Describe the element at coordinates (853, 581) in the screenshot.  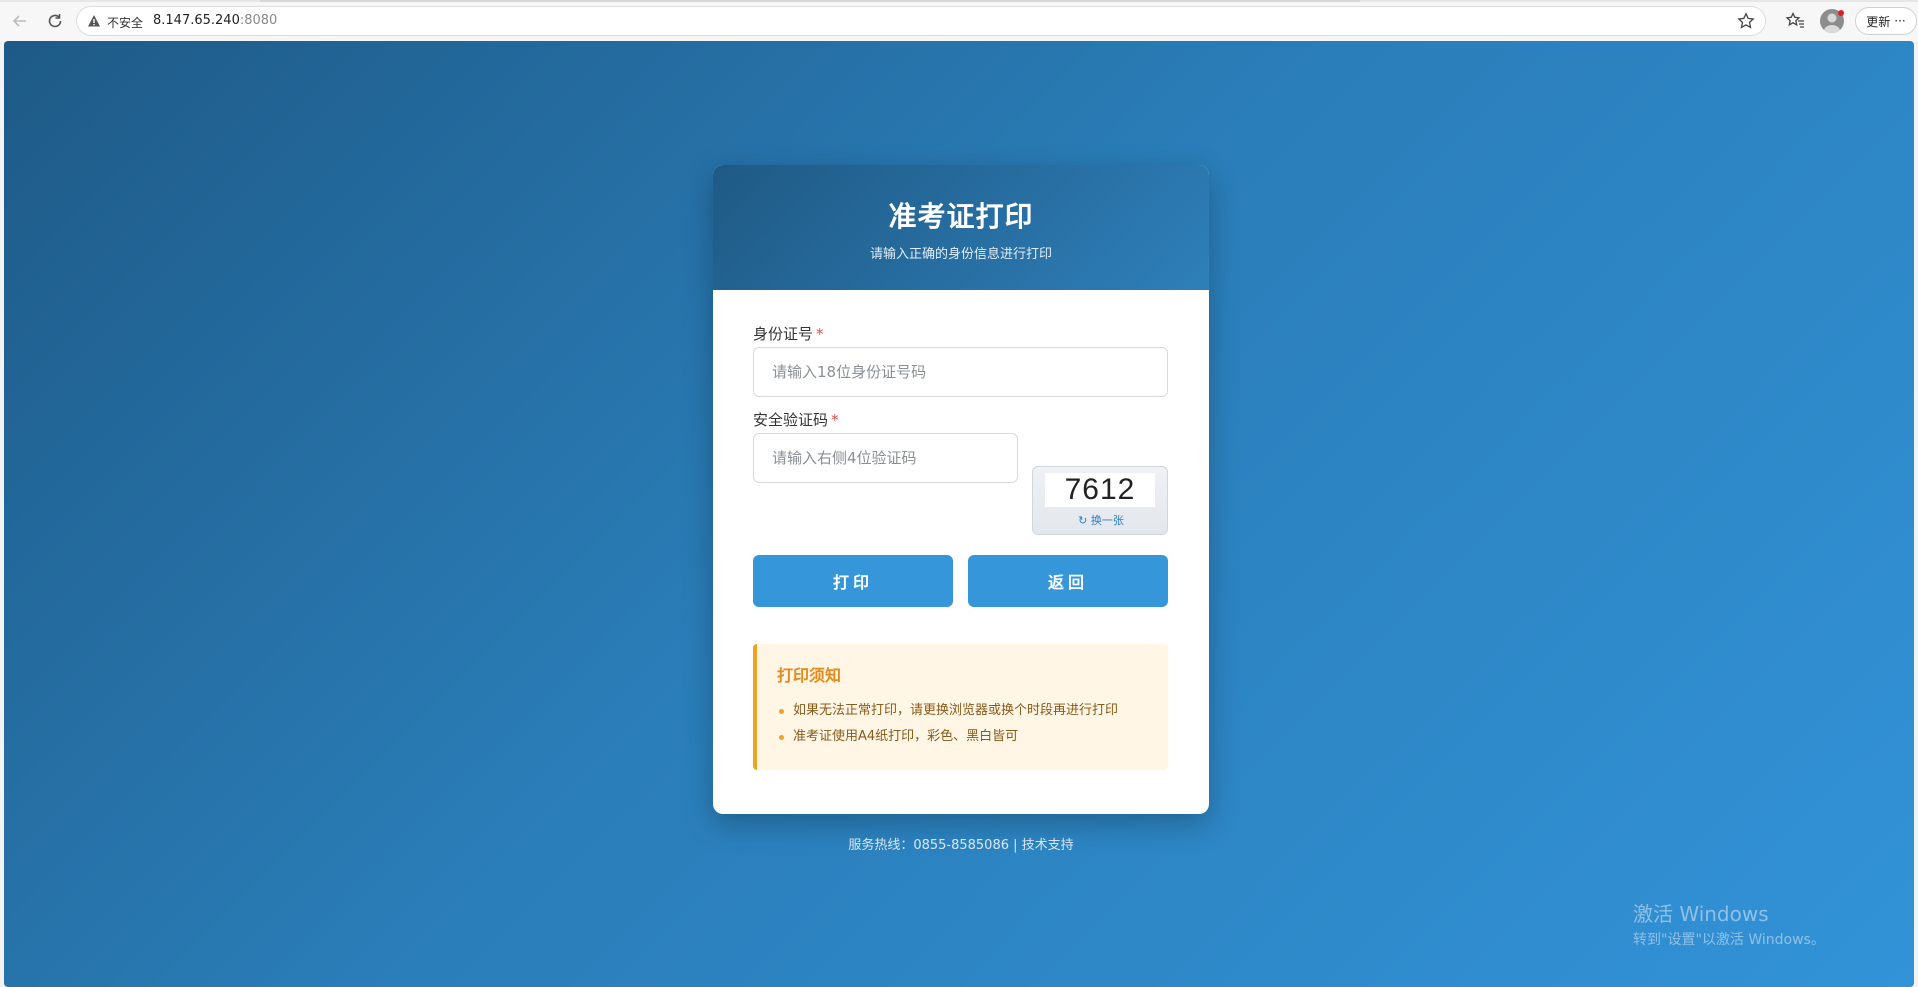
I see `print-button: 打印` at that location.